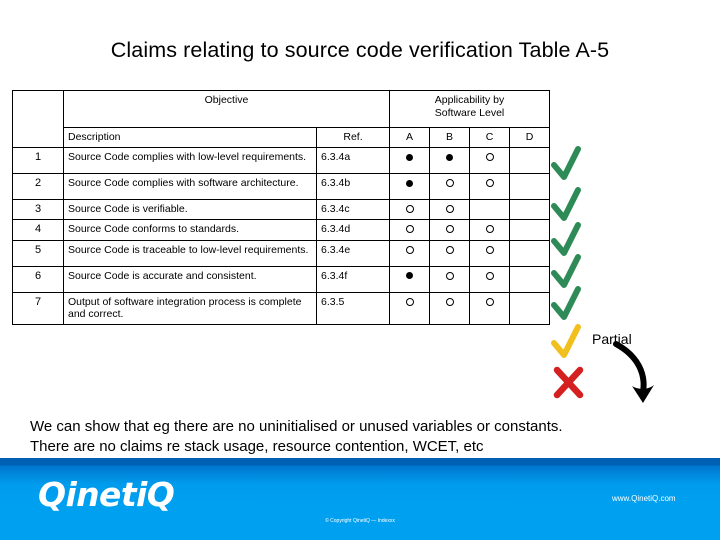 The height and width of the screenshot is (540, 720). I want to click on header-ref: Ref., so click(353, 137).